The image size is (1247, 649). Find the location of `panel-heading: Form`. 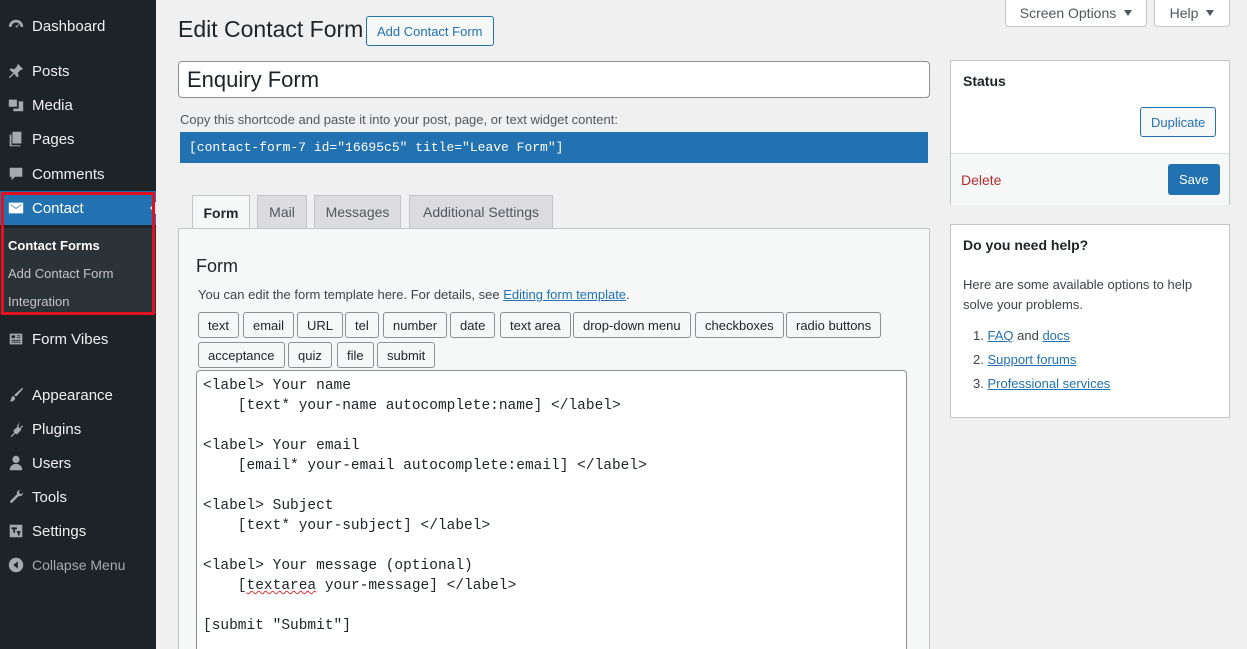

panel-heading: Form is located at coordinates (217, 266).